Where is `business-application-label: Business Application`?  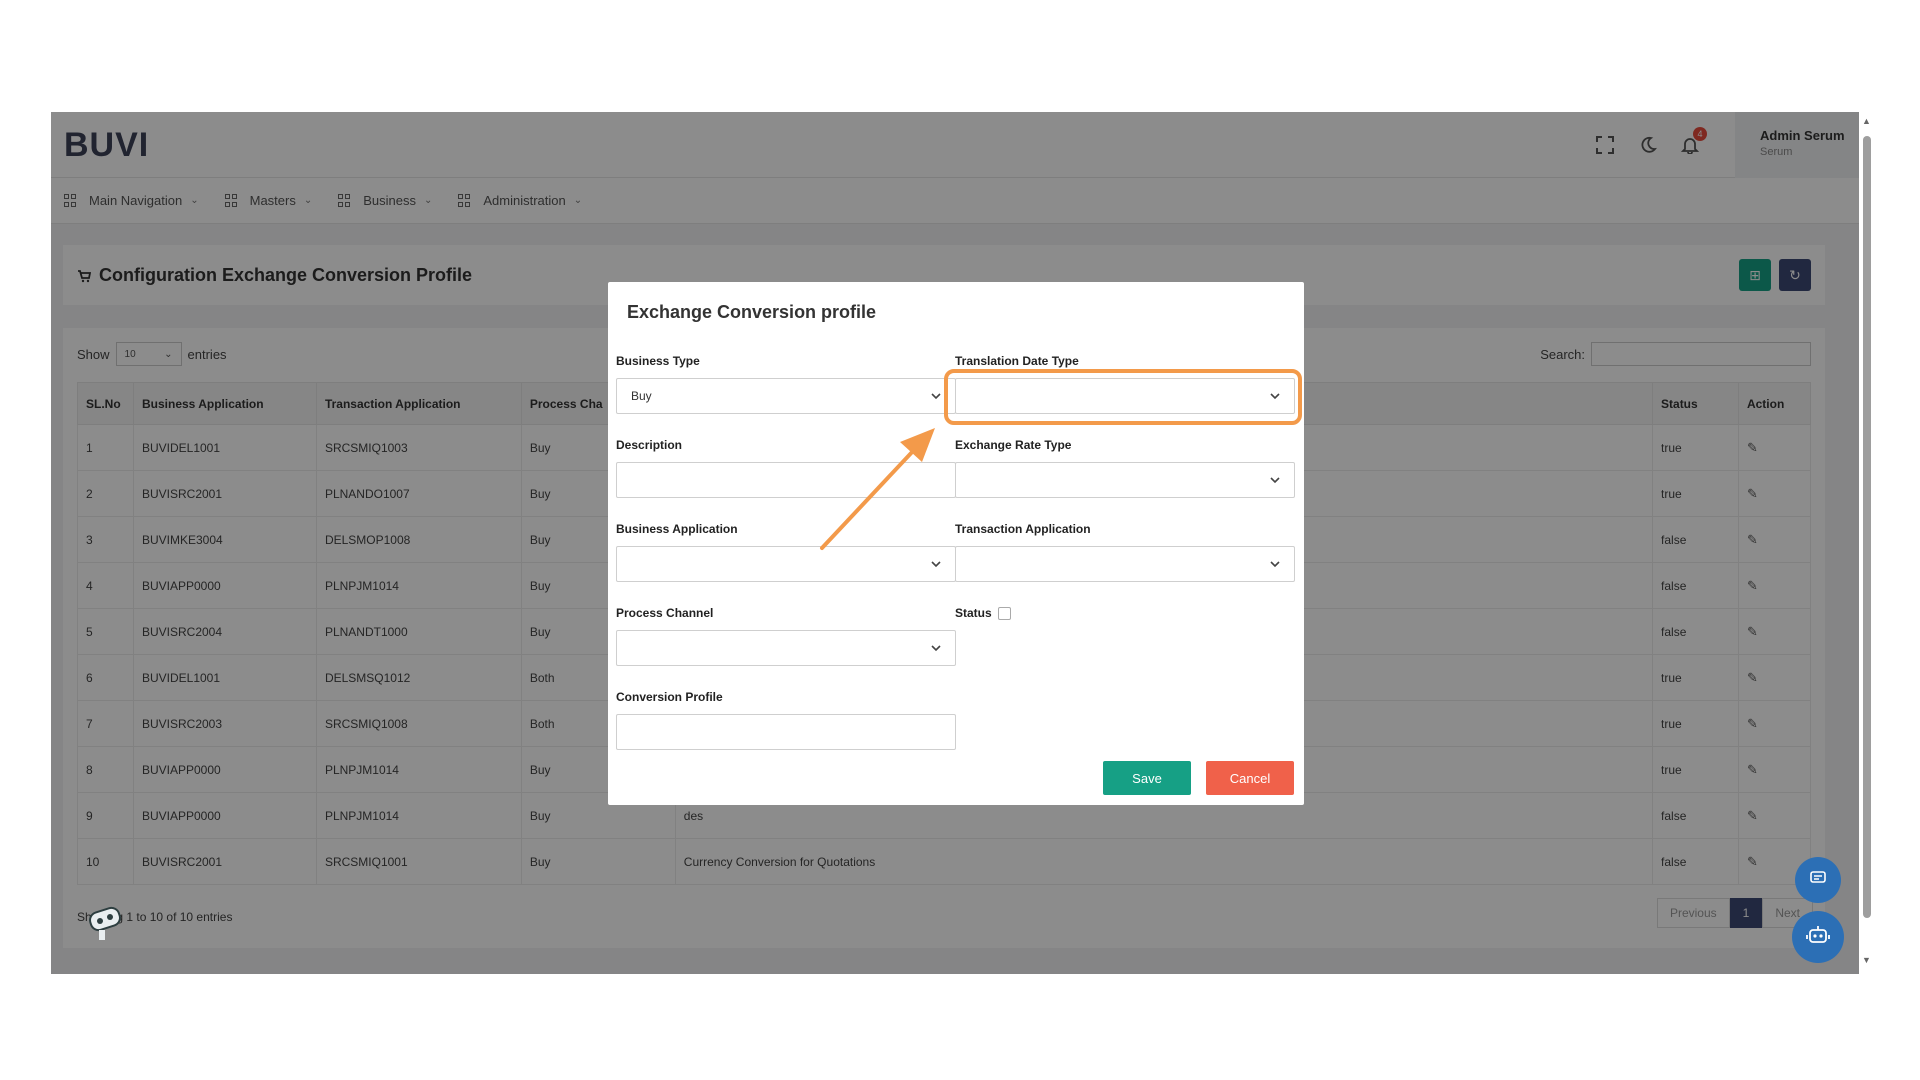
business-application-label: Business Application is located at coordinates (677, 529).